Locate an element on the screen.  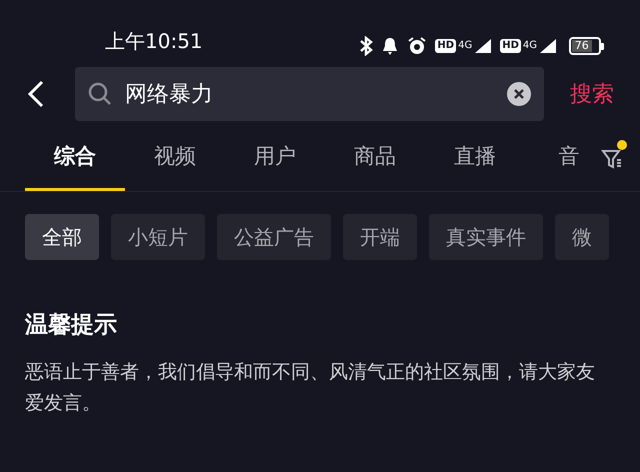
tab: 综合 is located at coordinates (75, 158).